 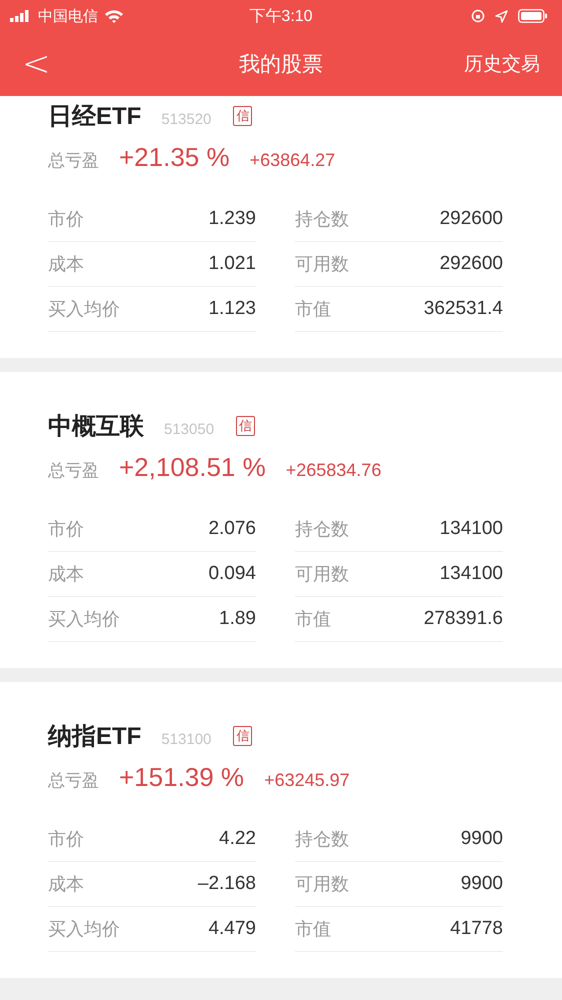 What do you see at coordinates (307, 780) in the screenshot?
I see `profit-amount: +63245.97` at bounding box center [307, 780].